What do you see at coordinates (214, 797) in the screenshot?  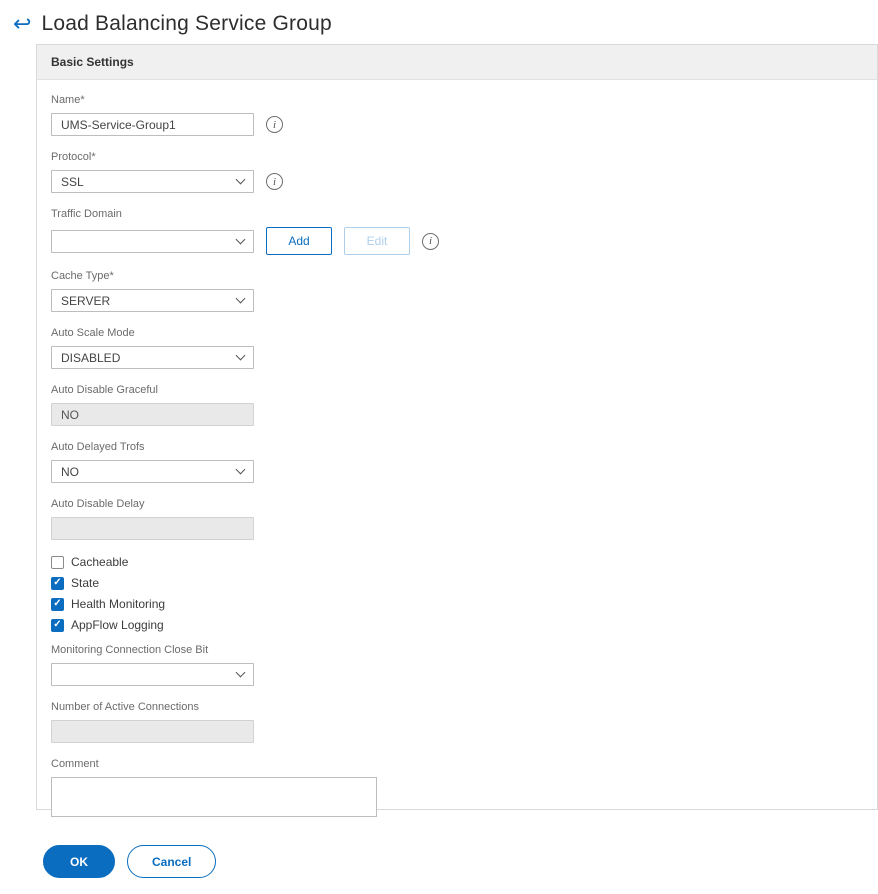 I see `comment-textarea` at bounding box center [214, 797].